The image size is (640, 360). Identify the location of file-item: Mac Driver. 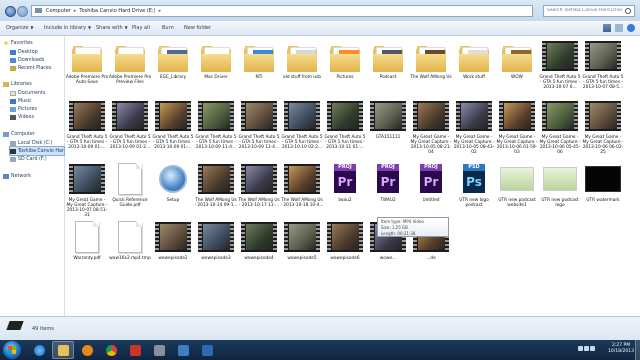
(216, 67).